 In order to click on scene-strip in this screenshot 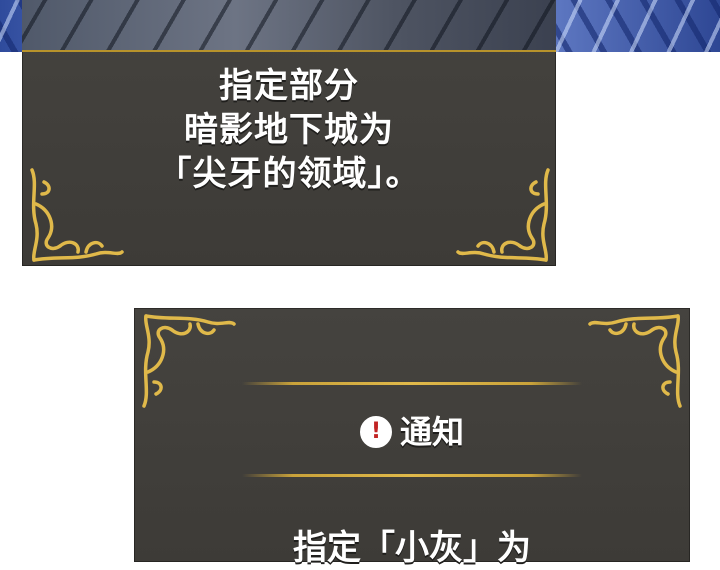, I will do `click(289, 26)`.